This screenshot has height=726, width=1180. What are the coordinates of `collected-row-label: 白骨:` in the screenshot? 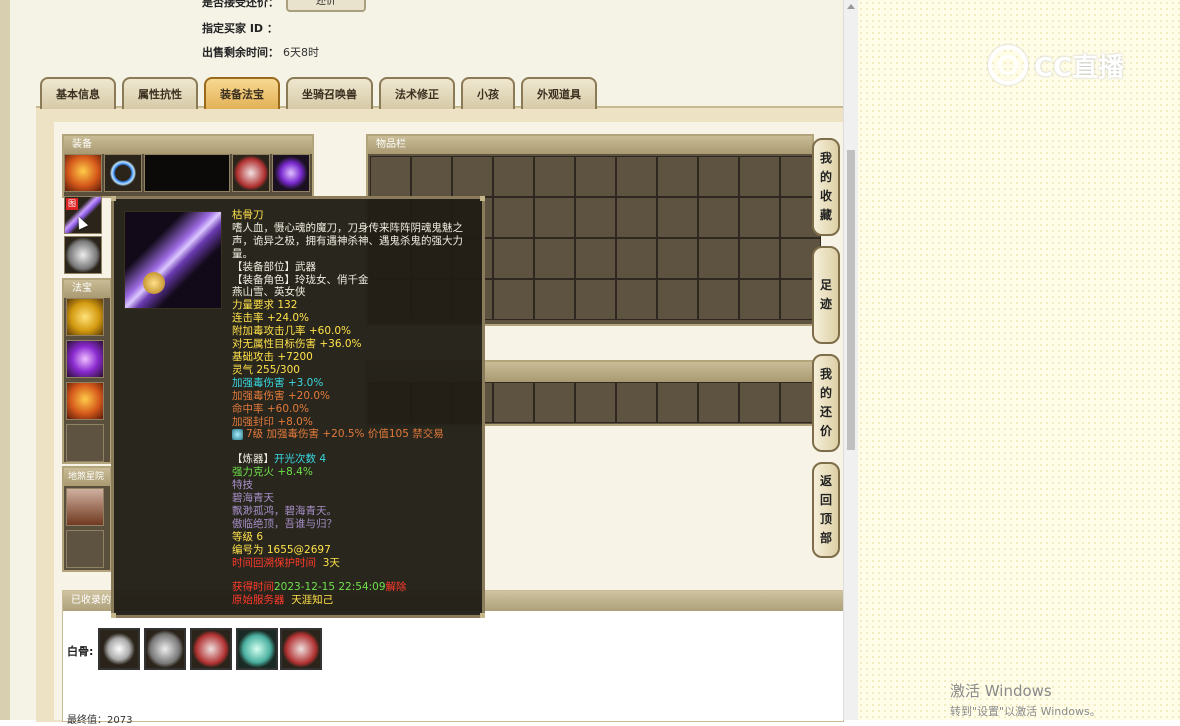 It's located at (80, 651).